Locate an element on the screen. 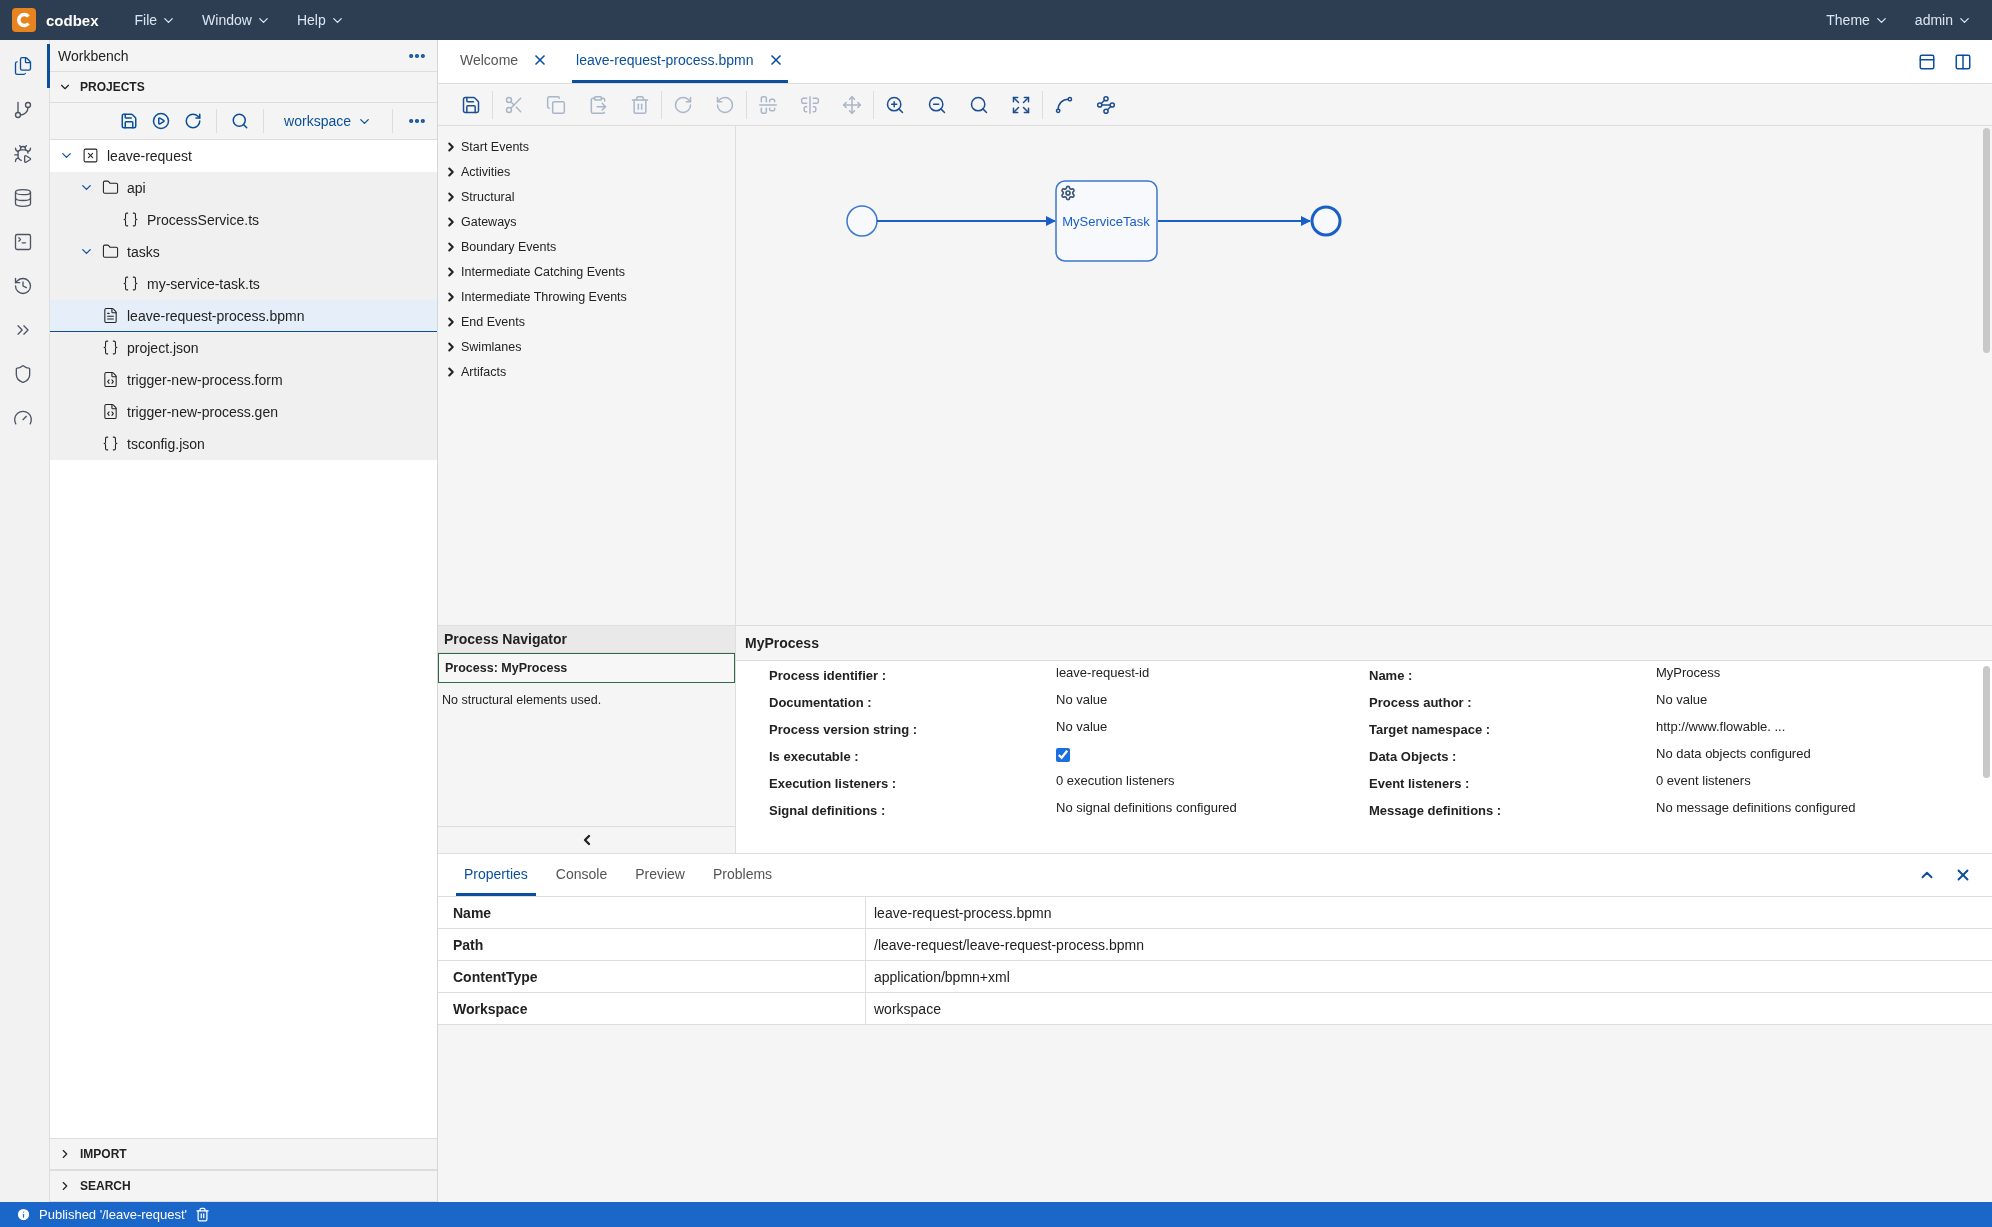 The width and height of the screenshot is (1992, 1227). database-icon is located at coordinates (23, 198).